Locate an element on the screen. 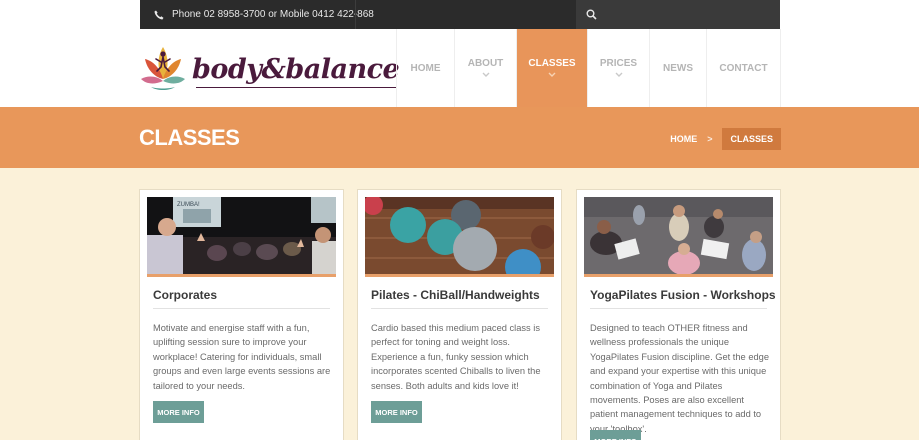 The width and height of the screenshot is (919, 440). card-image-corporates: ZUMBA! is located at coordinates (241, 235).